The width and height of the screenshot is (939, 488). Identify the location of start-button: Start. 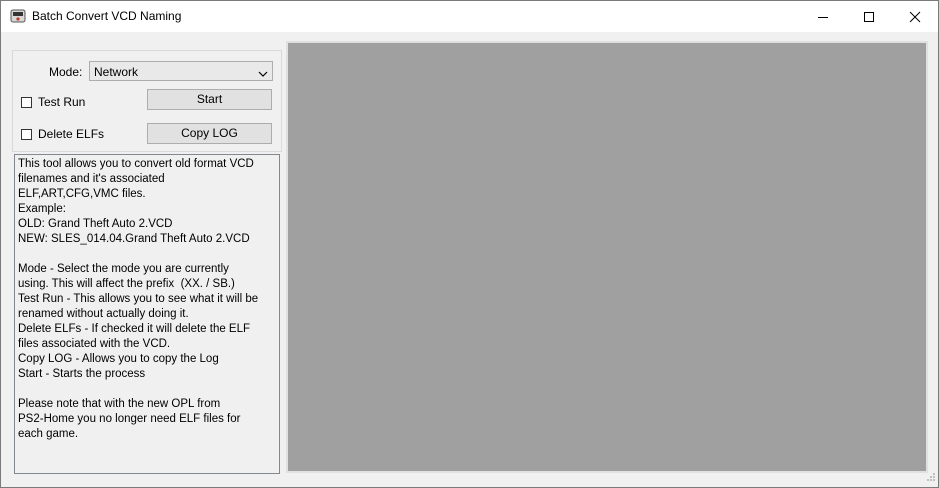
(209, 99).